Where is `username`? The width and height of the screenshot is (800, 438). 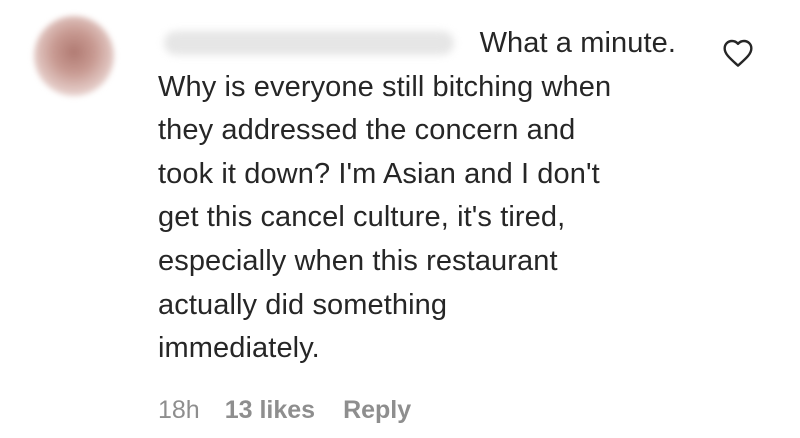 username is located at coordinates (309, 43).